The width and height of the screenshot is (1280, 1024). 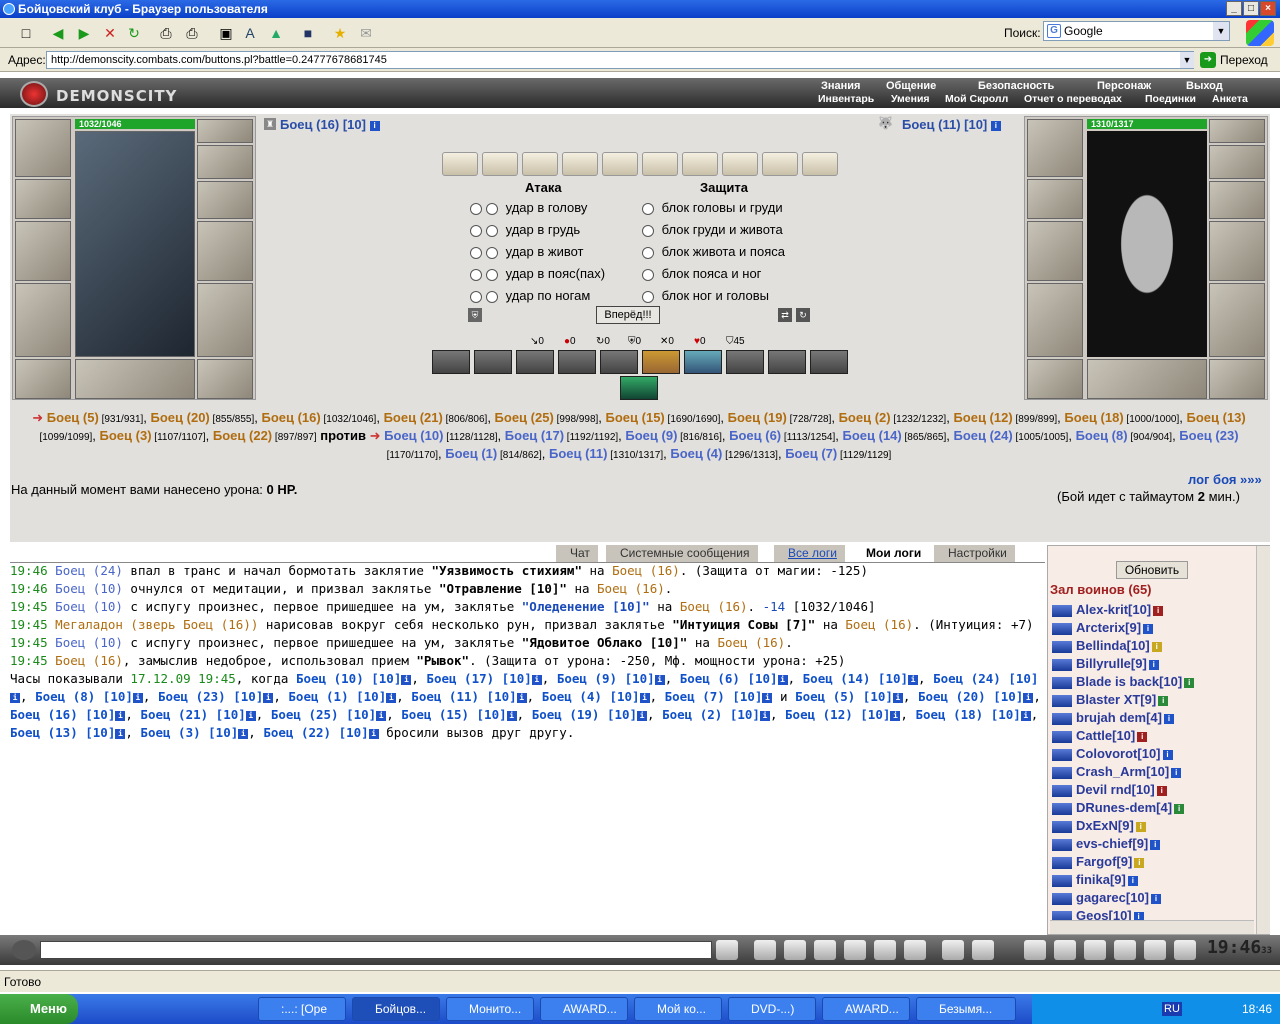 I want to click on refresh-players-button: Обновить, so click(x=1152, y=570).